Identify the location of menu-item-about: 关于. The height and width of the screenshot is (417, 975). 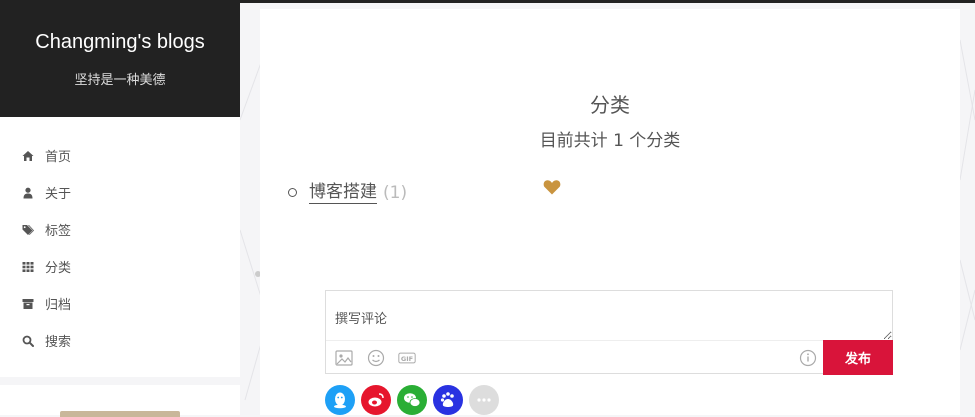
(120, 192).